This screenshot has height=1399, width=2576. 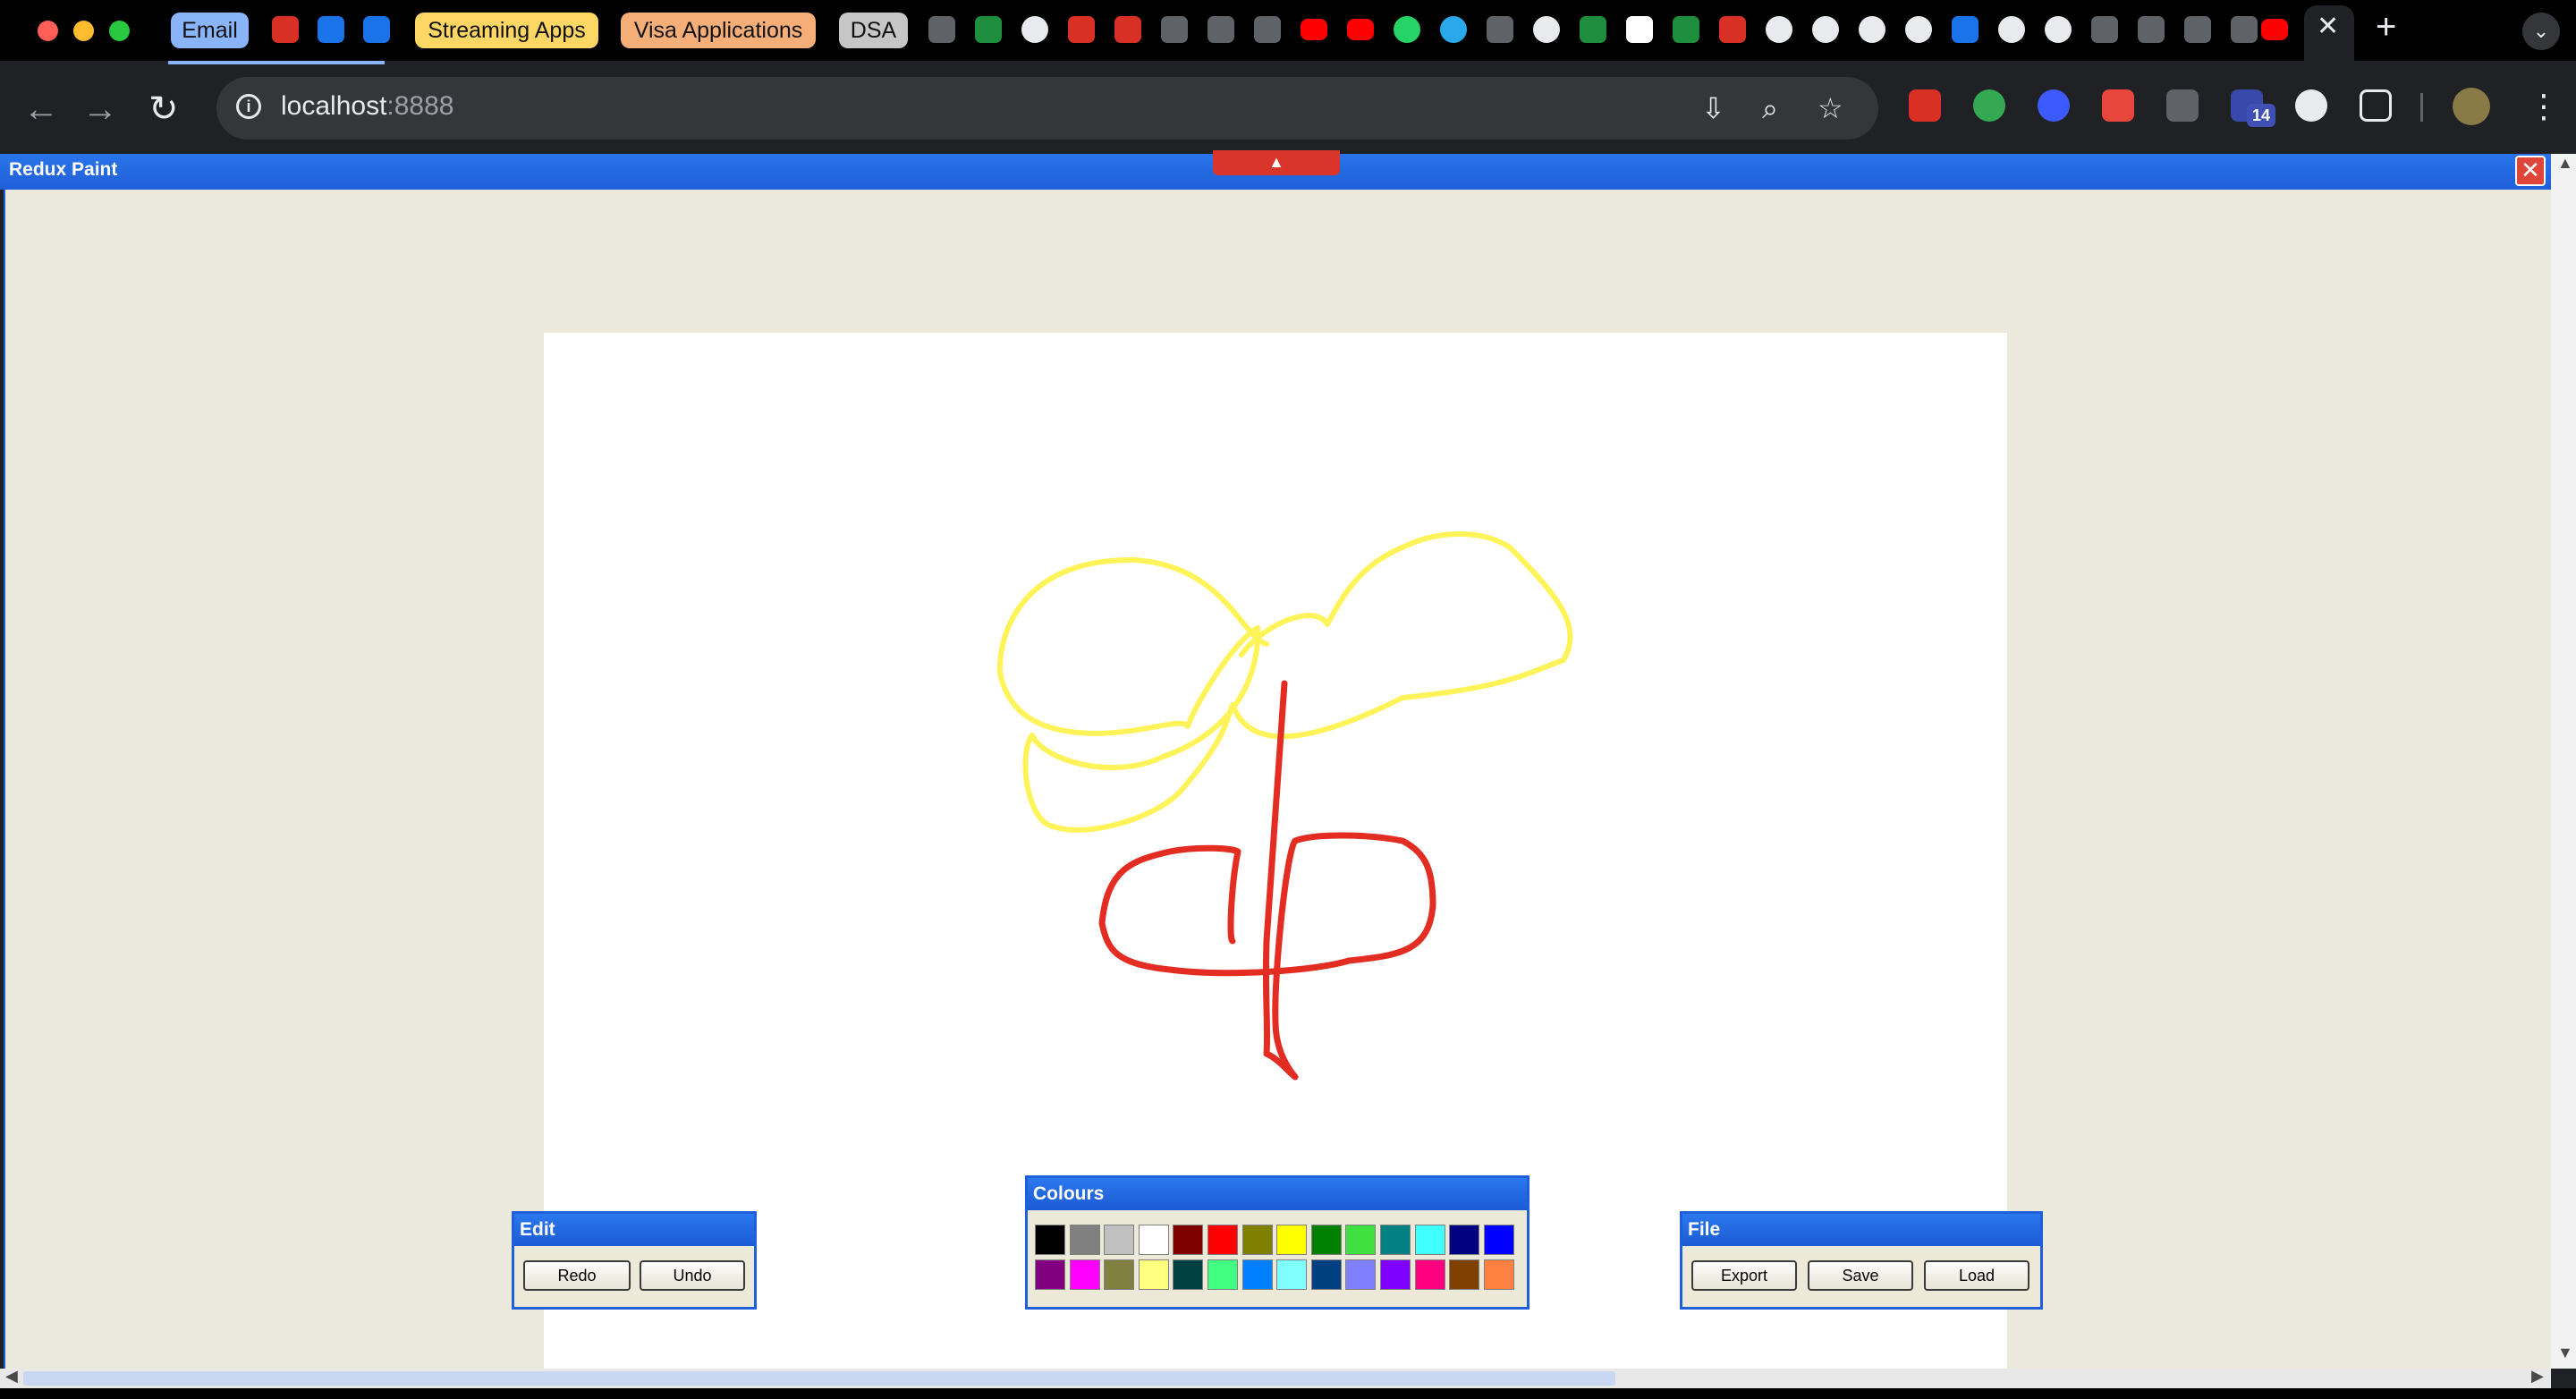 I want to click on collapse-tab-icon: ▲, so click(x=1276, y=162).